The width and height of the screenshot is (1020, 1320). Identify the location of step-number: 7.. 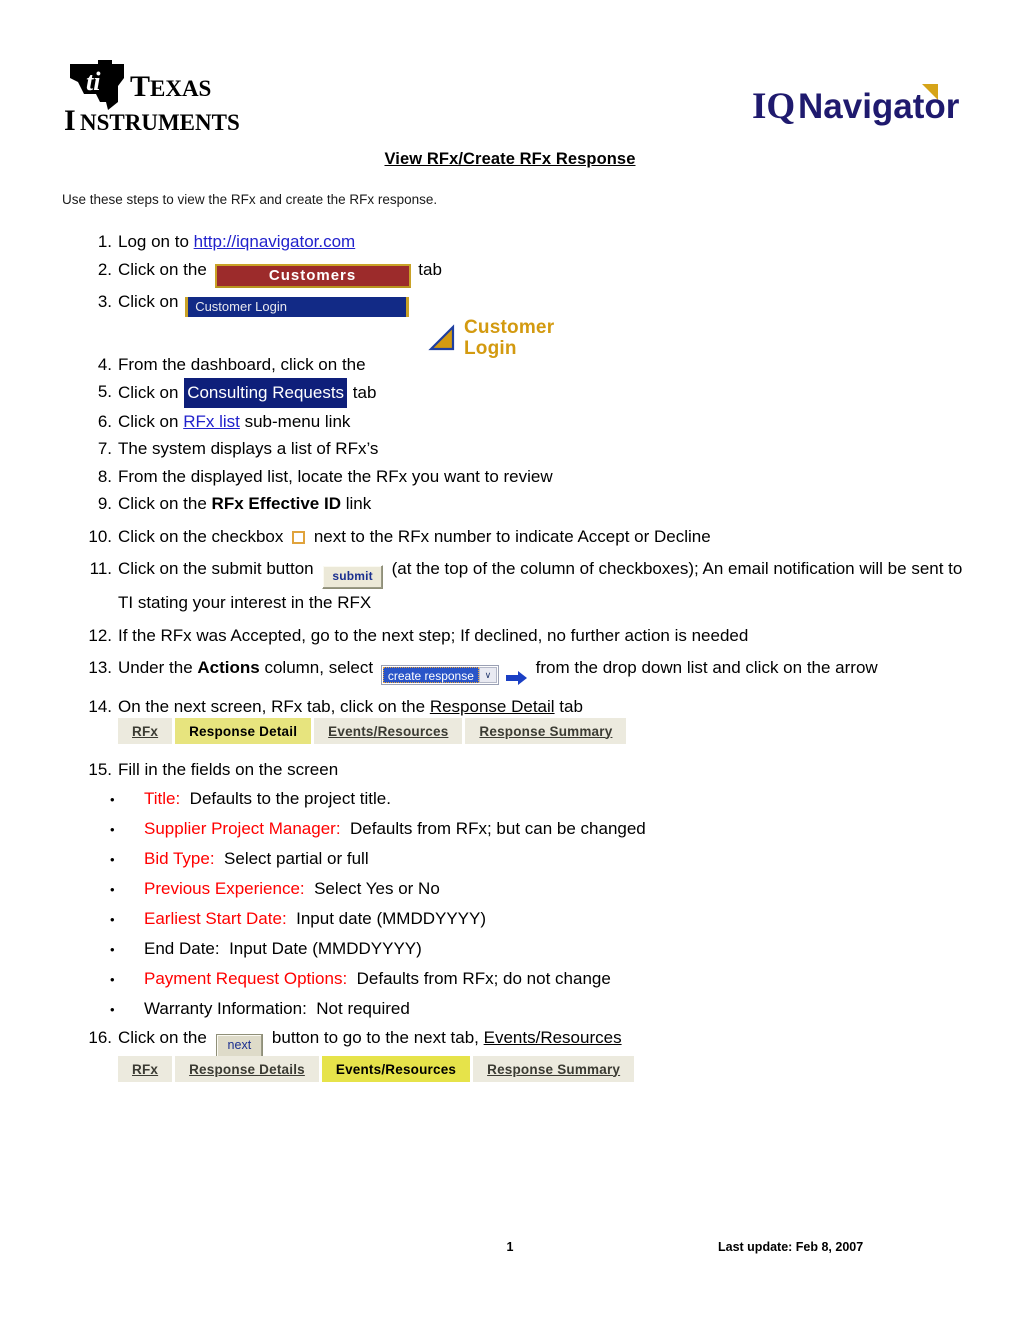
(104, 448).